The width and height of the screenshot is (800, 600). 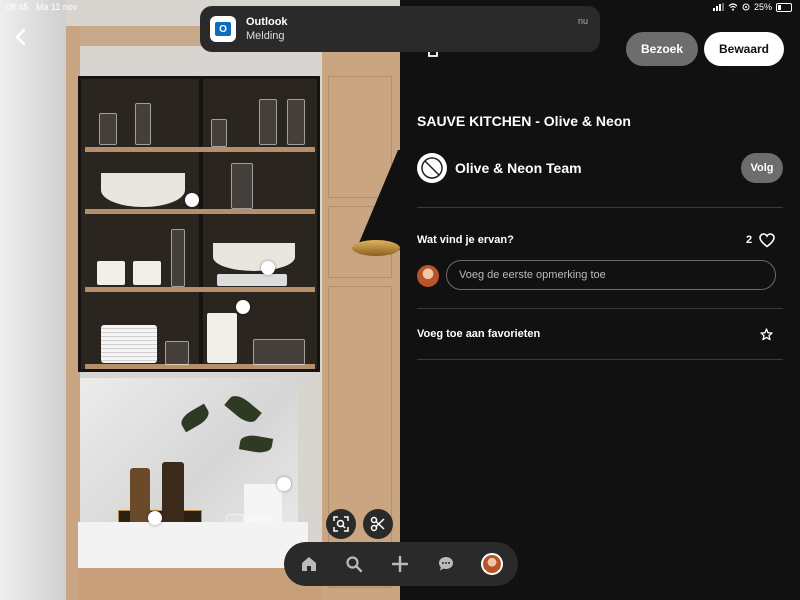 I want to click on reaction-count: 2, so click(x=749, y=240).